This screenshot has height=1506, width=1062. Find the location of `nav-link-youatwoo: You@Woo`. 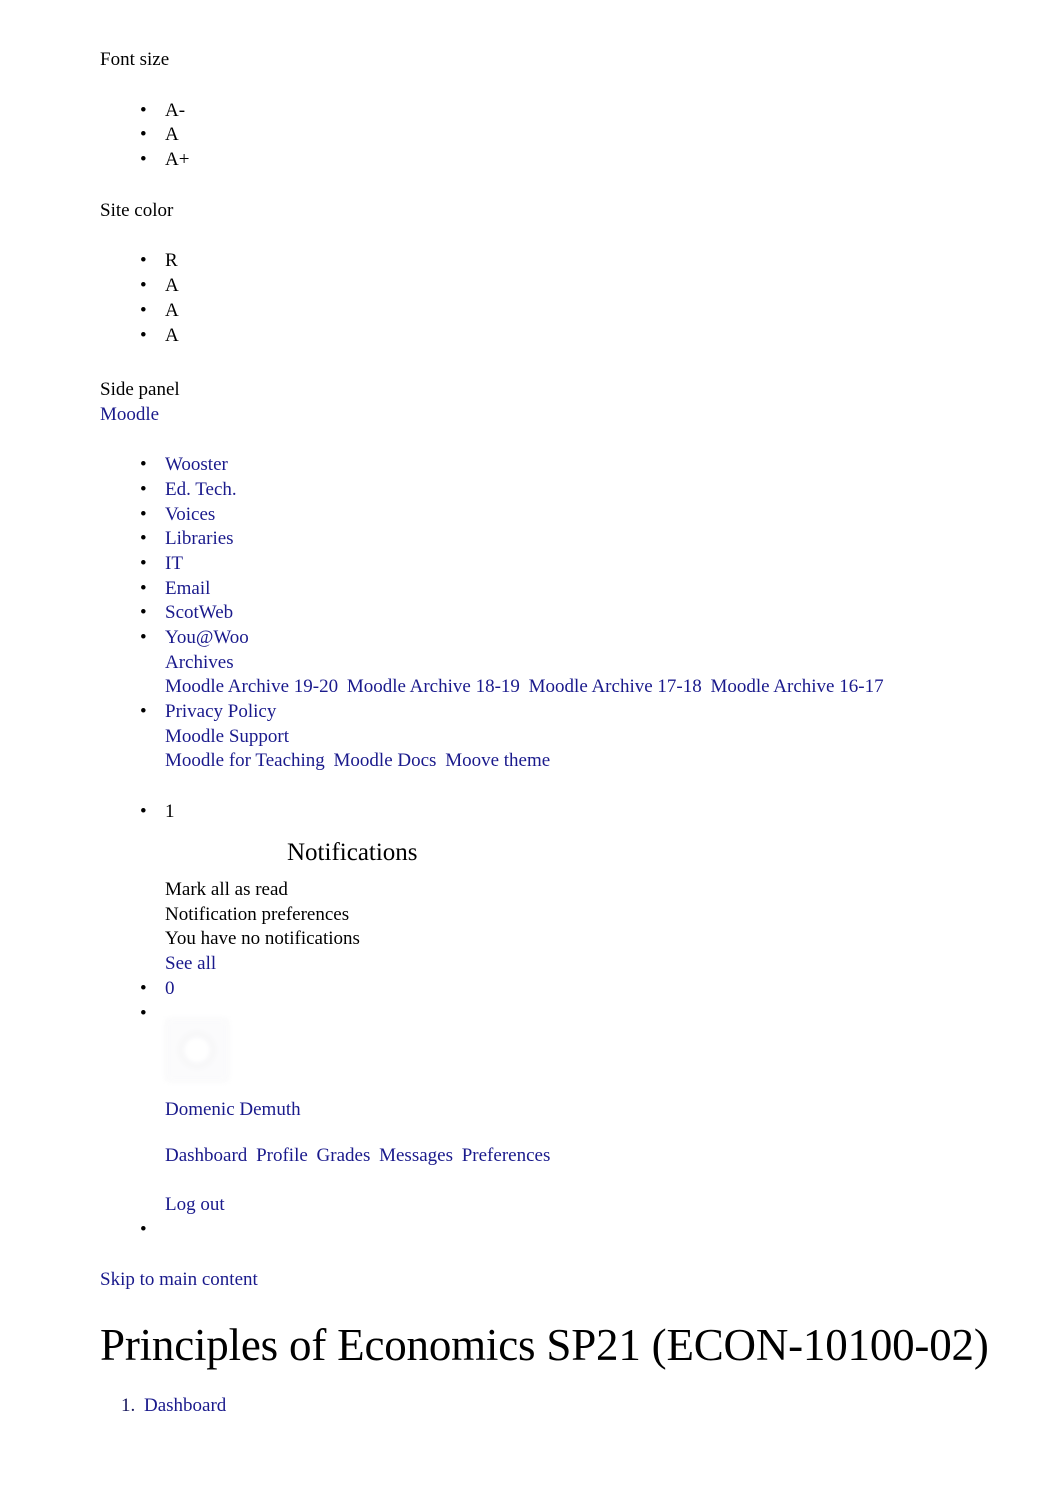

nav-link-youatwoo: You@Woo is located at coordinates (613, 638).